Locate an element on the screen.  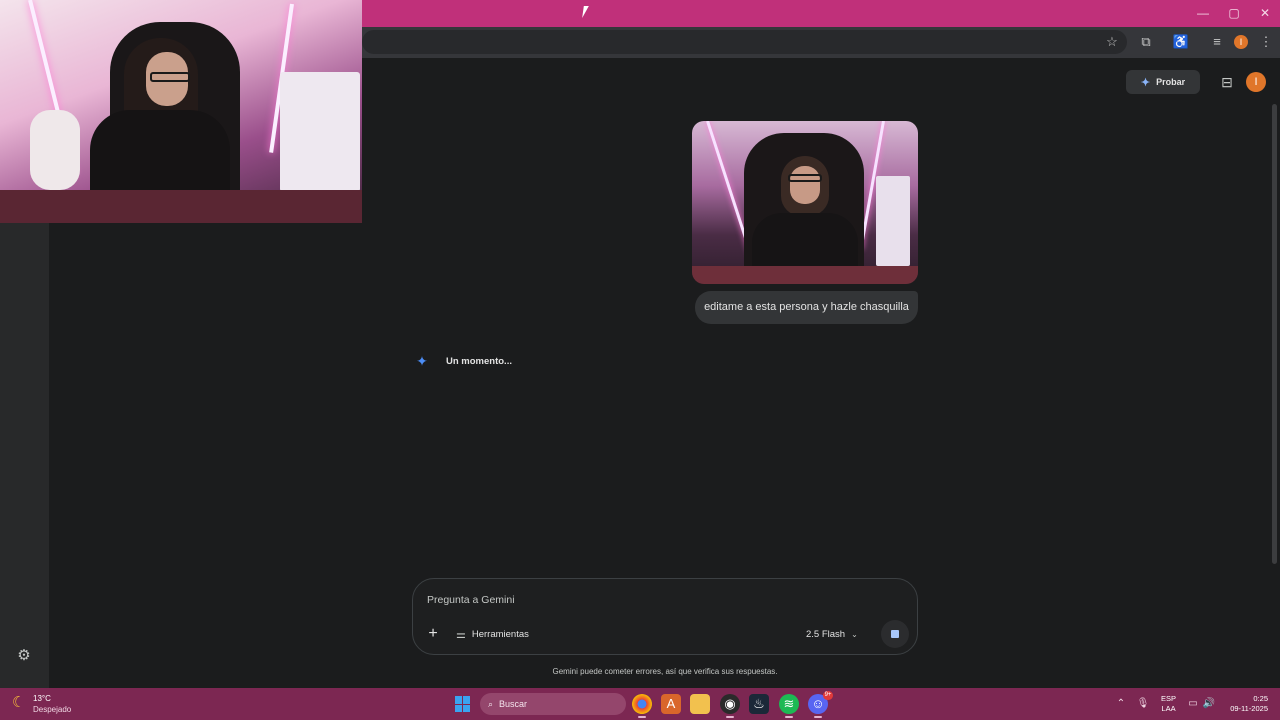
webcam-glasses is located at coordinates (170, 77).